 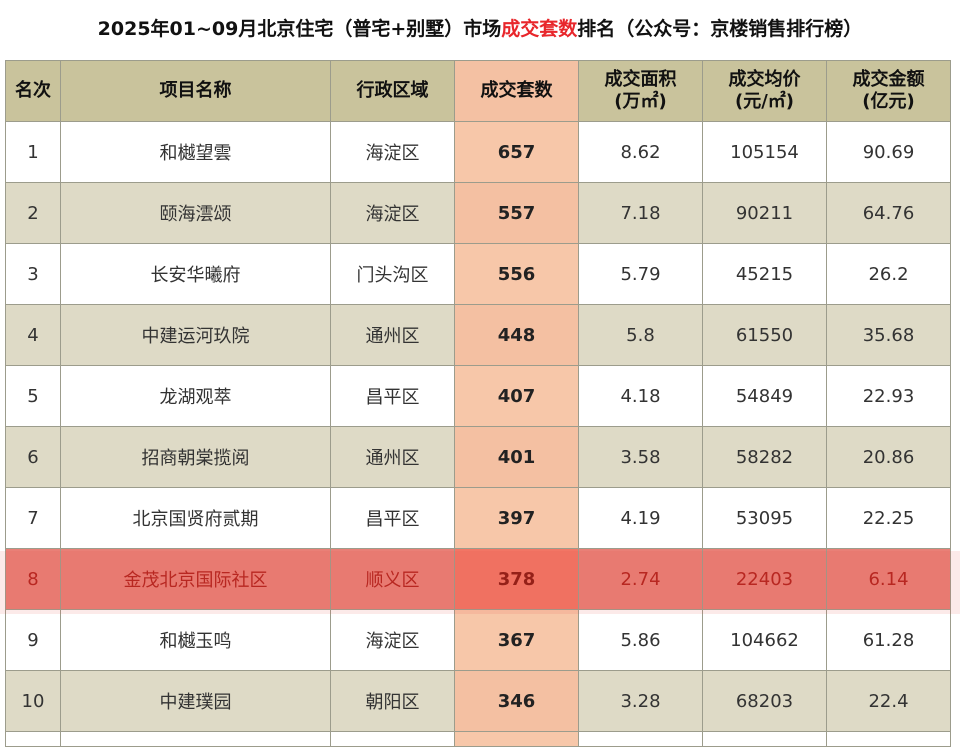 I want to click on avg-price-cell: 54849, so click(x=764, y=396).